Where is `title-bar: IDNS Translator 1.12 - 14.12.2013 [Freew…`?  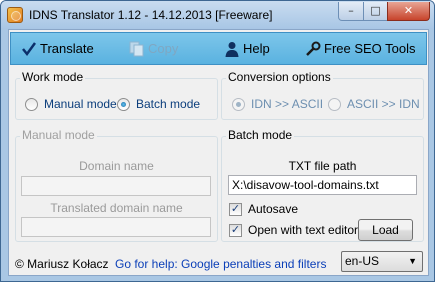
title-bar: IDNS Translator 1.12 - 14.12.2013 [Freew… is located at coordinates (217, 15).